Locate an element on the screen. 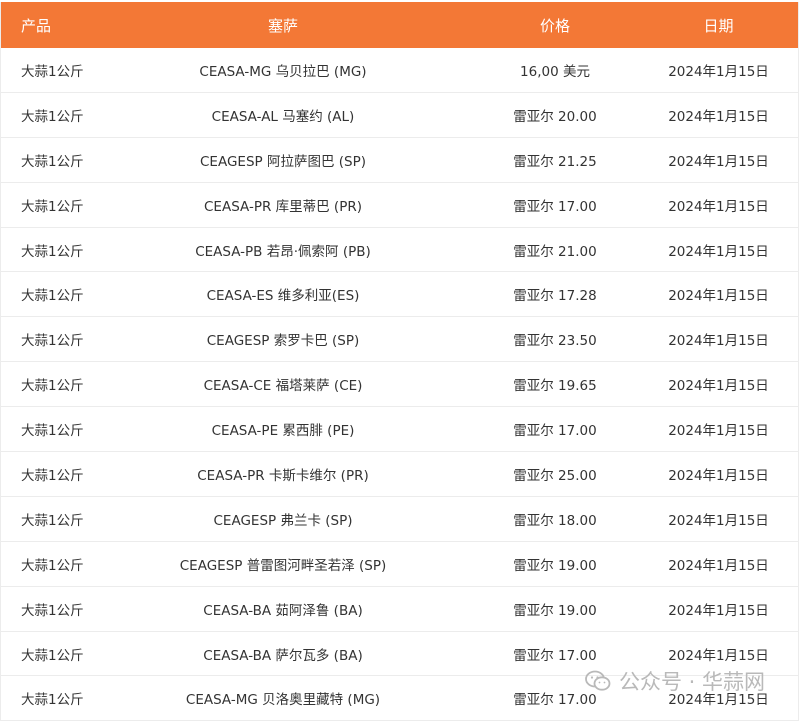 The width and height of the screenshot is (799, 722). cell-ceasa: CEASA-BA 茹阿泽鲁 (BA) is located at coordinates (283, 610).